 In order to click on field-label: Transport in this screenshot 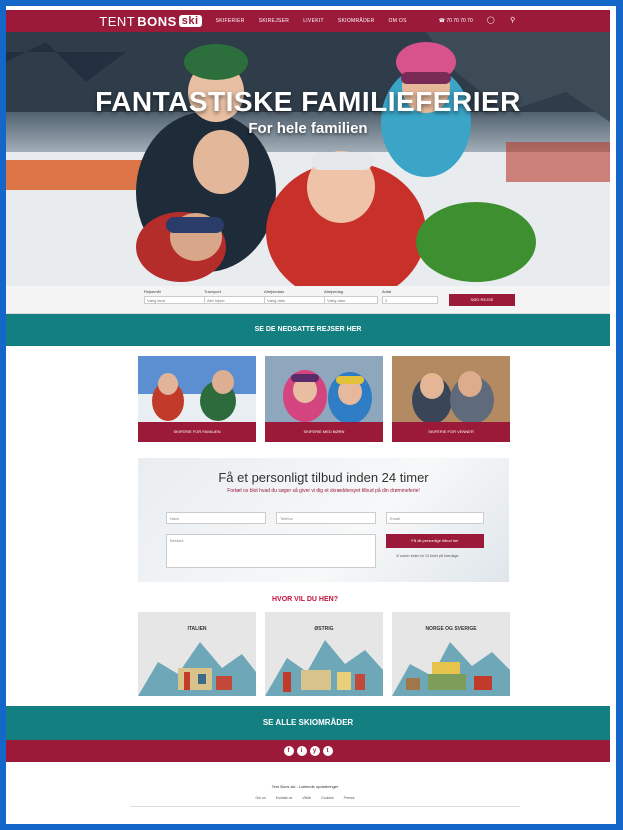, I will do `click(212, 291)`.